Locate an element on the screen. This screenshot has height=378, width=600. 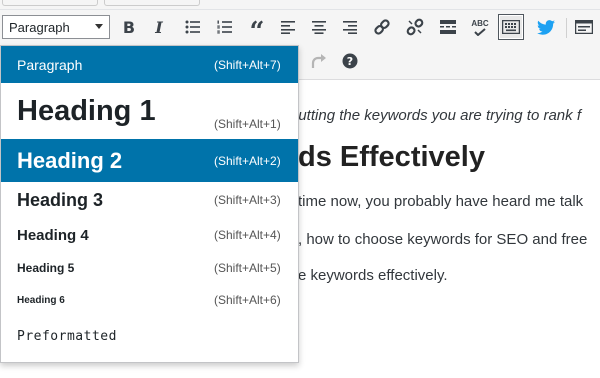
bulleted-list-button is located at coordinates (193, 27).